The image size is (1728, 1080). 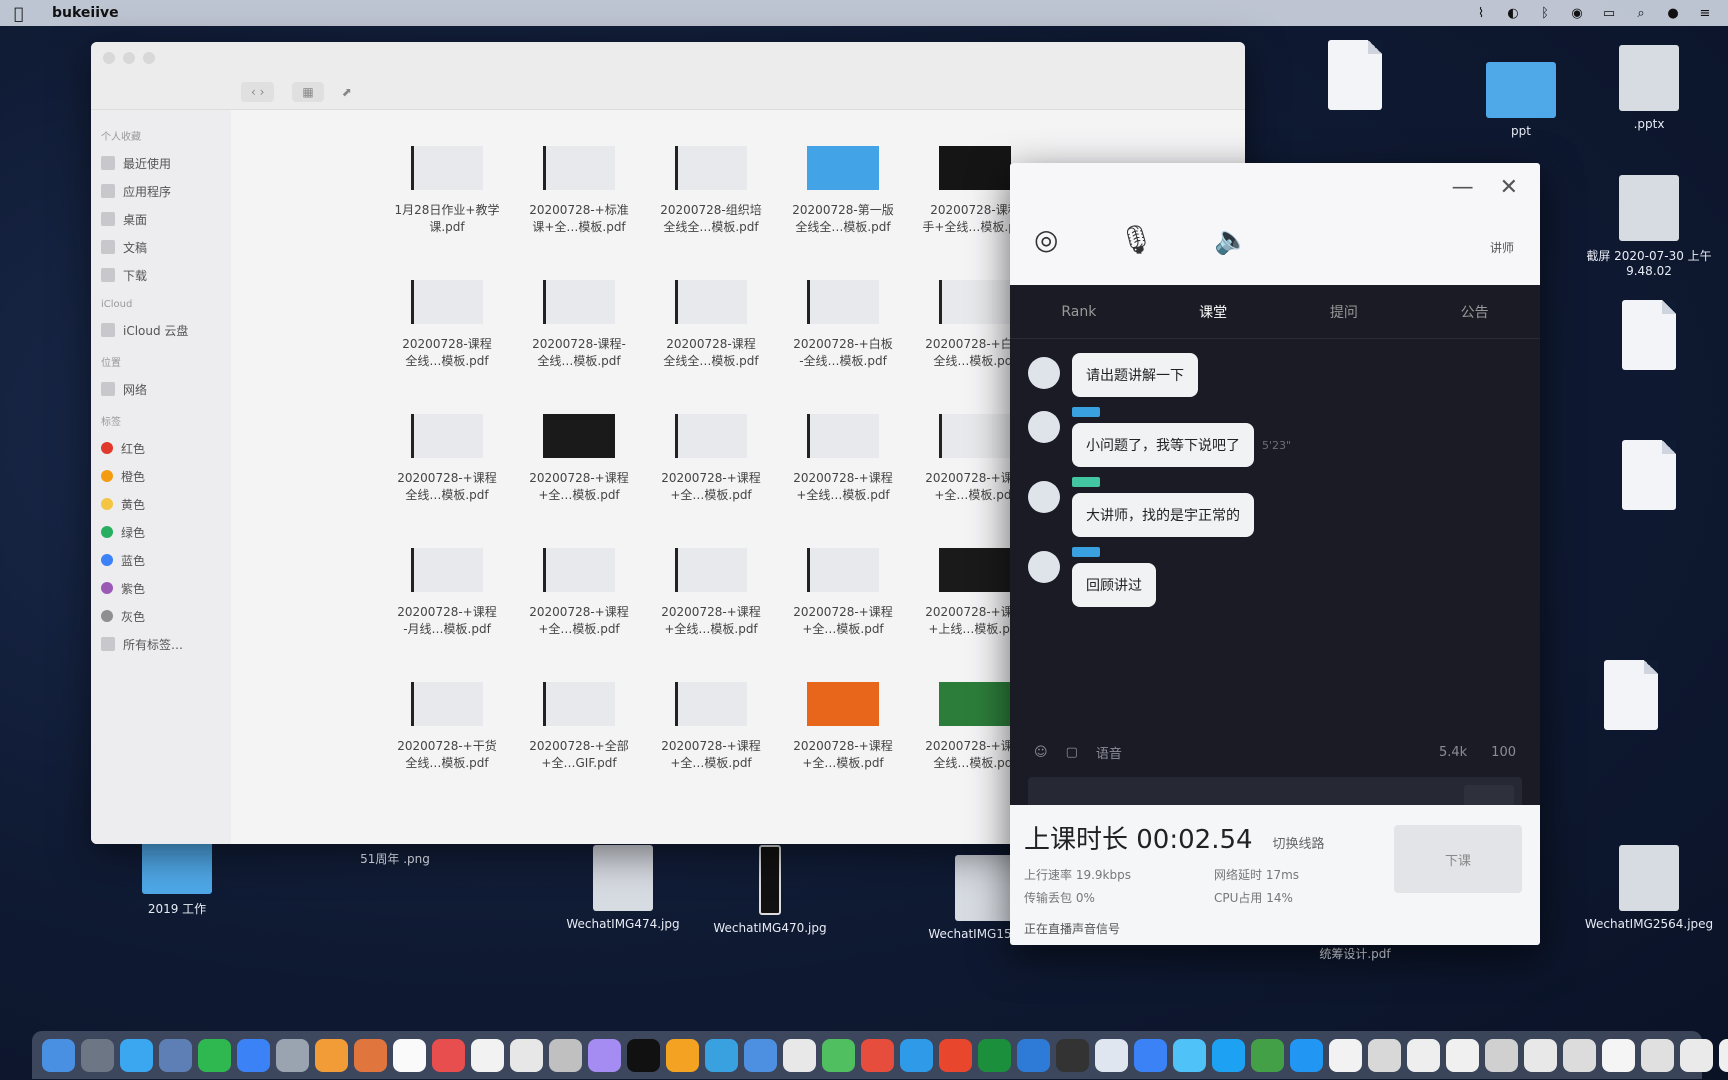 What do you see at coordinates (161, 560) in the screenshot?
I see `sidebar-tag: 蓝色` at bounding box center [161, 560].